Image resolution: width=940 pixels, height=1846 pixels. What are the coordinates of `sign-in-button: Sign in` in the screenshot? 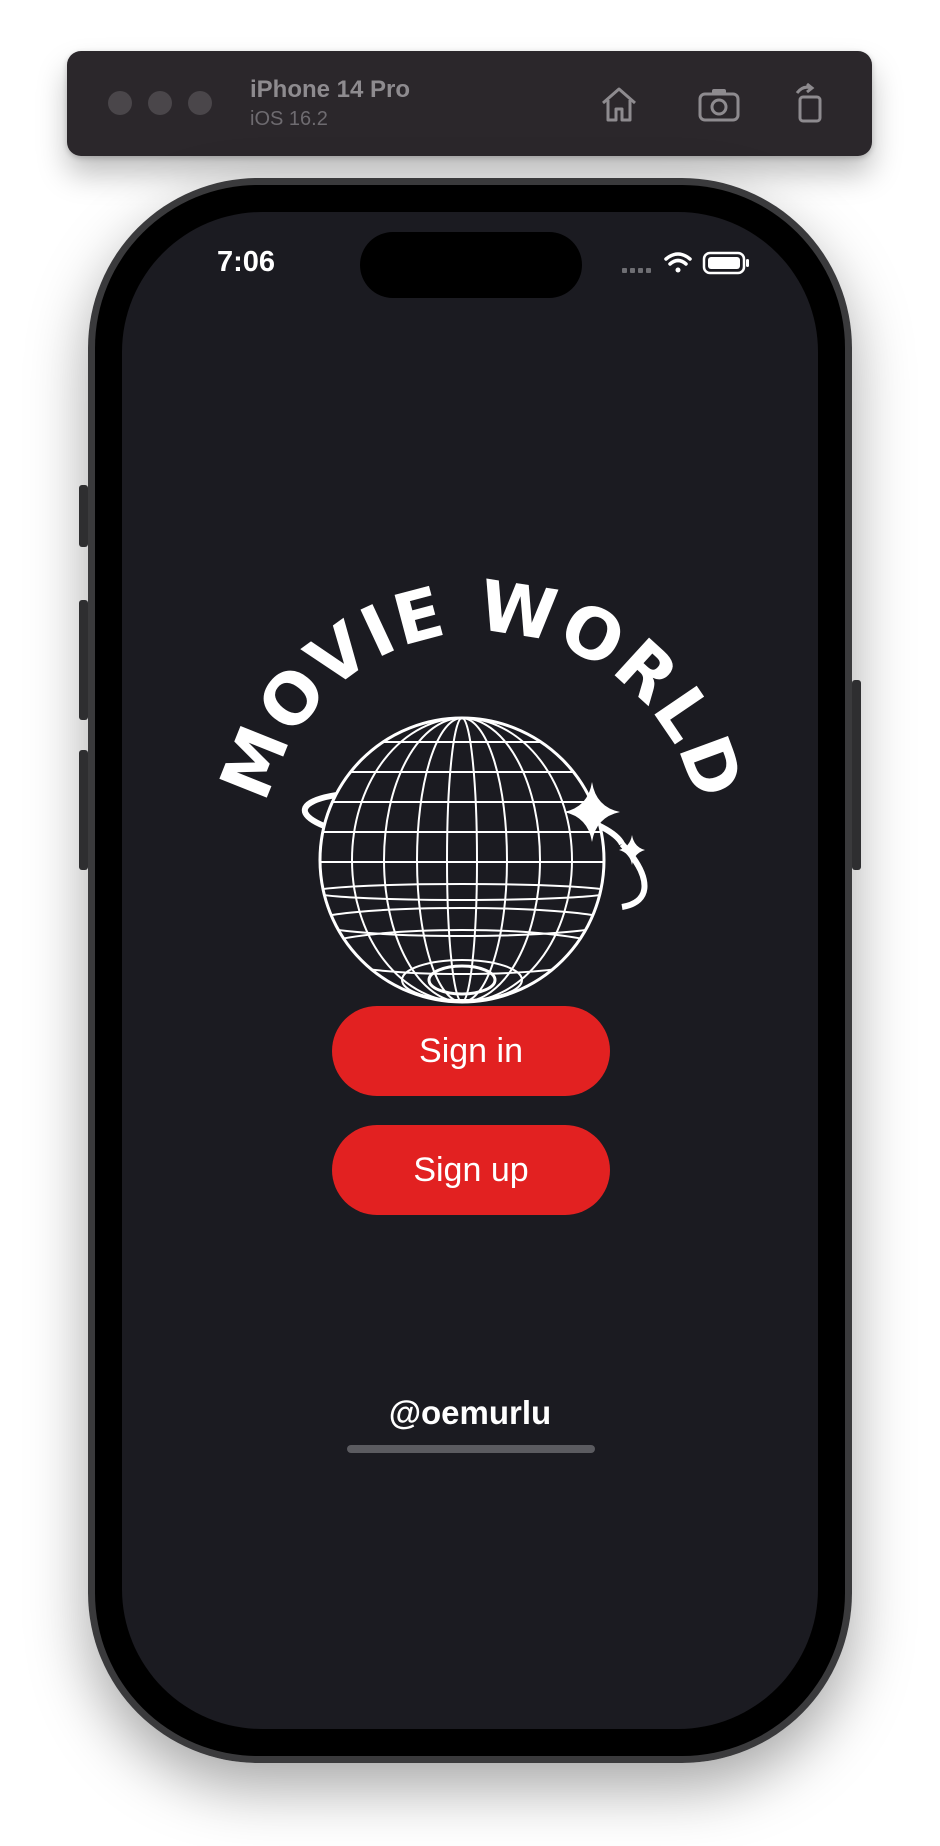 It's located at (471, 1051).